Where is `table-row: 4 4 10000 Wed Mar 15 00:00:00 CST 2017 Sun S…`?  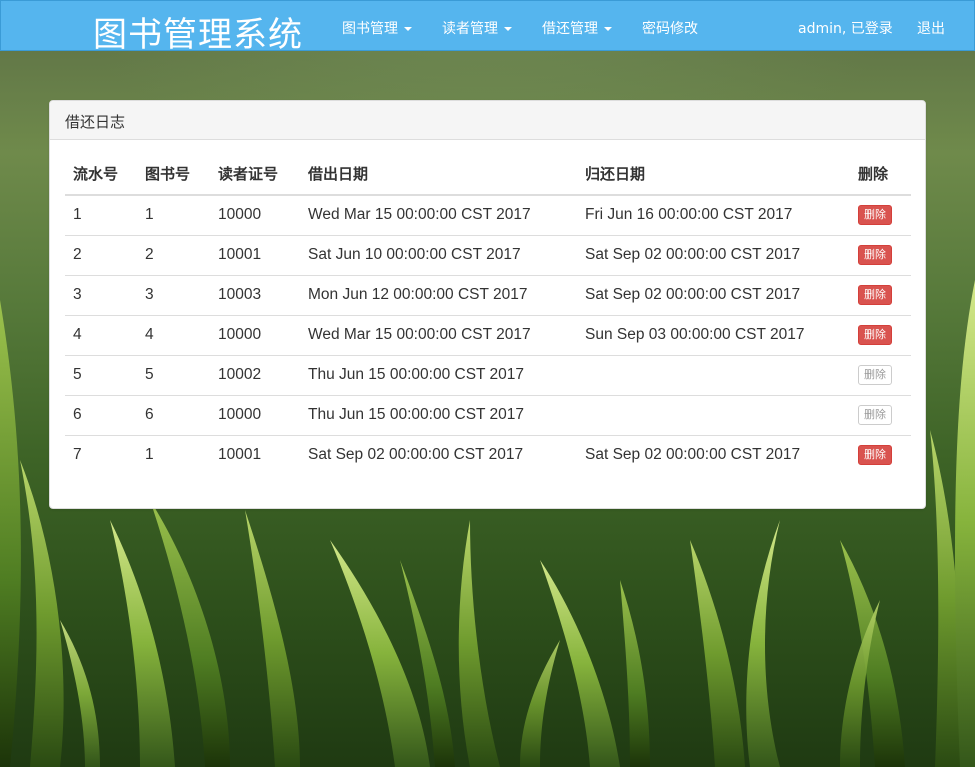 table-row: 4 4 10000 Wed Mar 15 00:00:00 CST 2017 Sun S… is located at coordinates (488, 334).